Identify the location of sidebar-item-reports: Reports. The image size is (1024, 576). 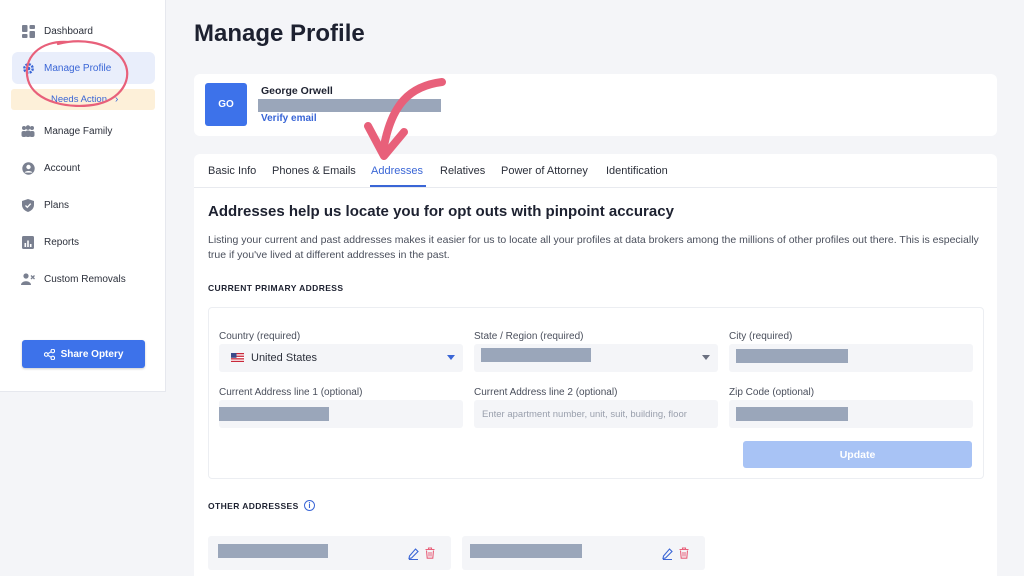
(83, 242).